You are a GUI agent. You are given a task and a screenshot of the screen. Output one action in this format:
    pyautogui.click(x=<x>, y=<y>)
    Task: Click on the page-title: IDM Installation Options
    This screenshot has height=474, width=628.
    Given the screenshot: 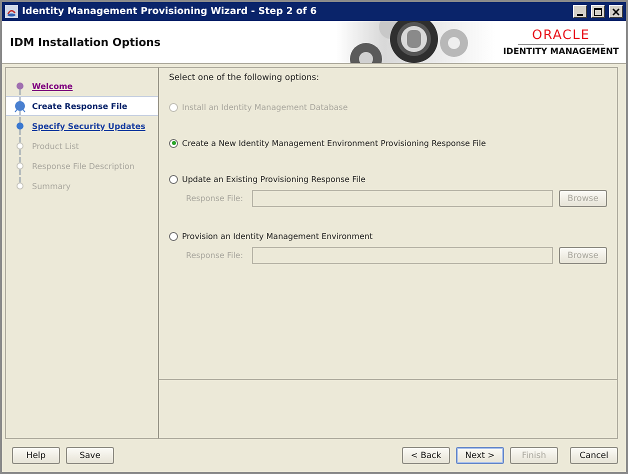 What is the action you would take?
    pyautogui.click(x=85, y=42)
    